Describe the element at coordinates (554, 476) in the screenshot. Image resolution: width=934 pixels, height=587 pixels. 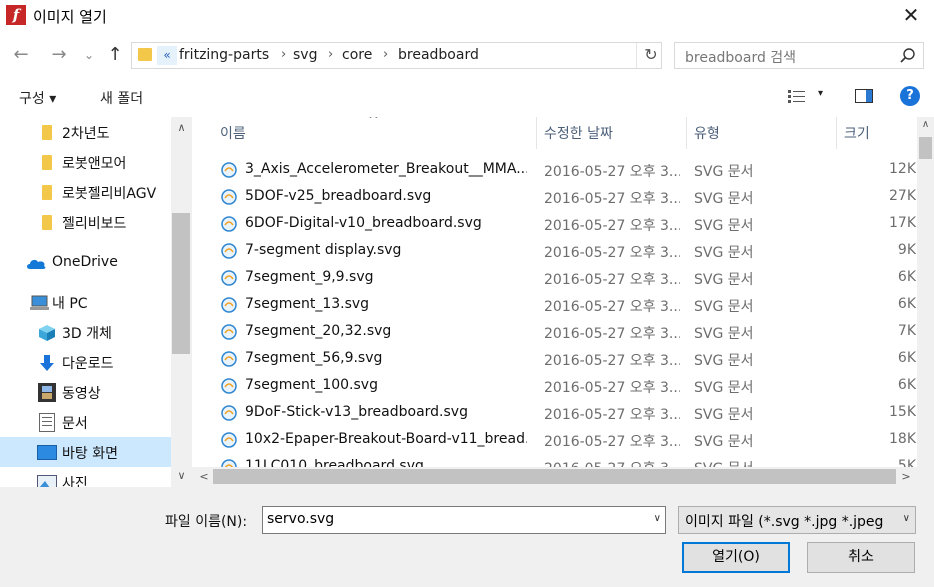
I see `file-list-horizontal-scroll-thumb` at that location.